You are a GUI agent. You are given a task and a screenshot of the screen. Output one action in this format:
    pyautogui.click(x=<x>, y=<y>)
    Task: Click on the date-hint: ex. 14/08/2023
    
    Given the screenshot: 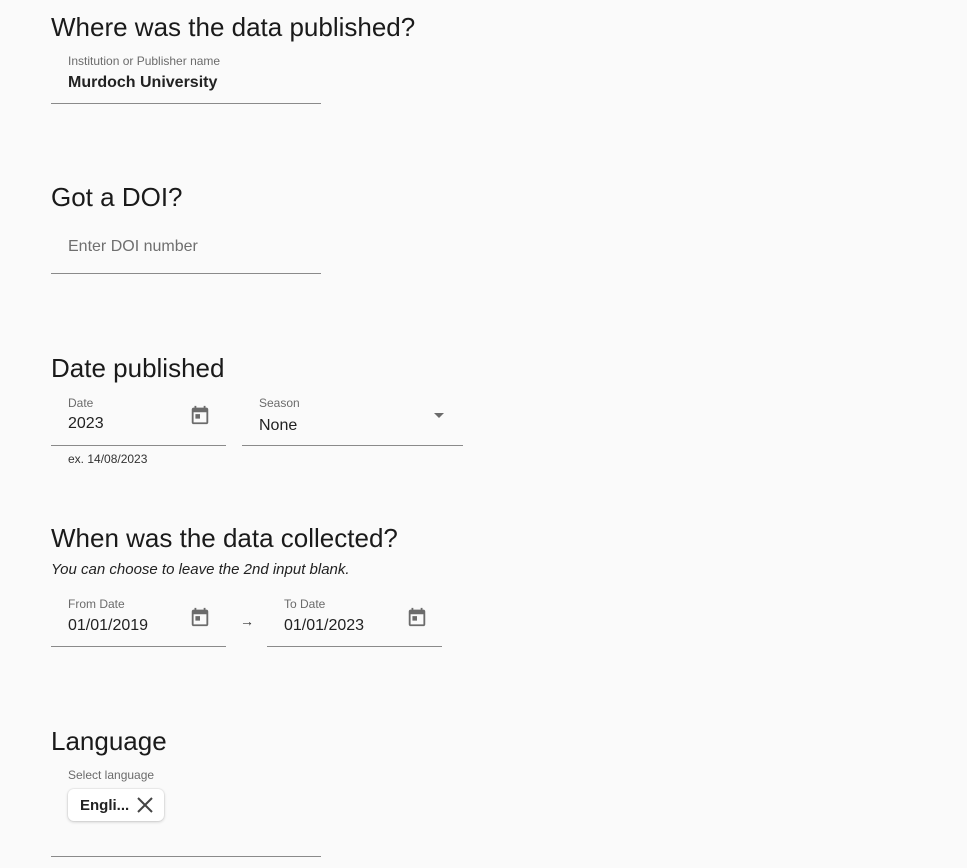 What is the action you would take?
    pyautogui.click(x=108, y=459)
    